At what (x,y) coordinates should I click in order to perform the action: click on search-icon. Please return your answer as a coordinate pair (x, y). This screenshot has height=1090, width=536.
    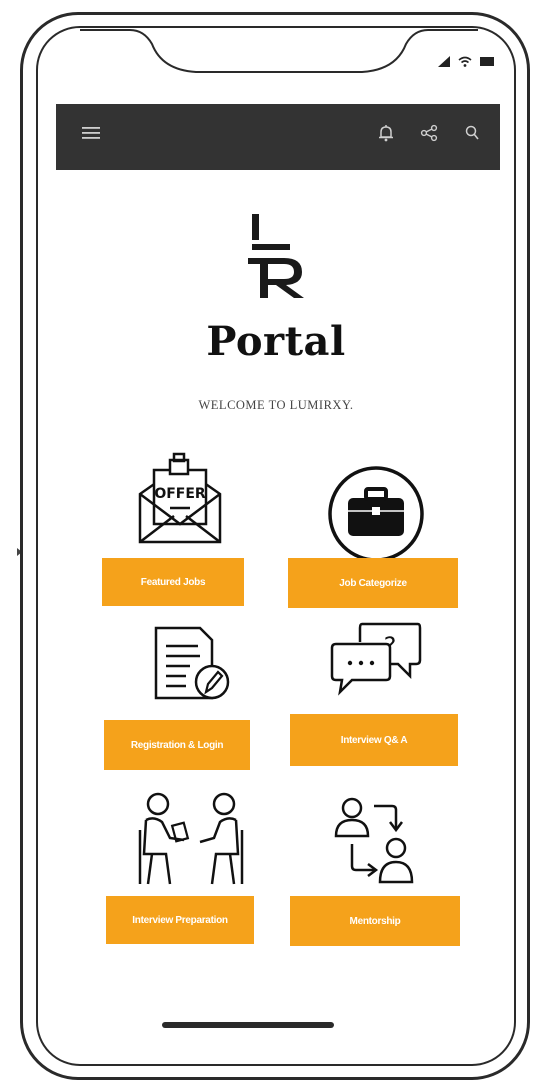
    Looking at the image, I should click on (472, 135).